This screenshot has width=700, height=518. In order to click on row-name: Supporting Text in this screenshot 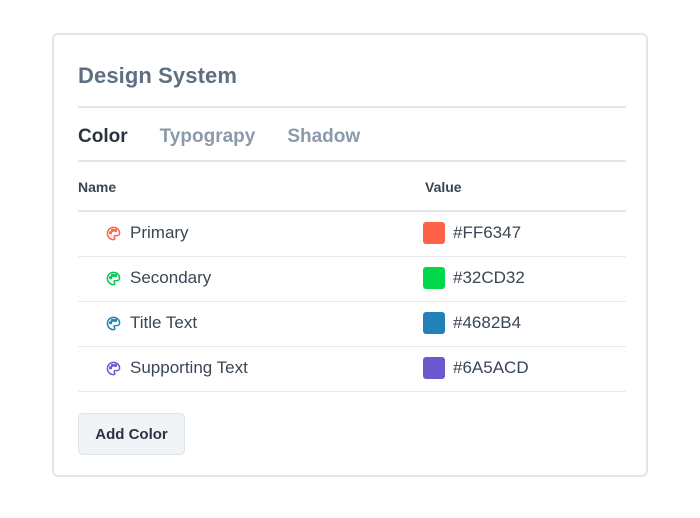, I will do `click(177, 368)`.